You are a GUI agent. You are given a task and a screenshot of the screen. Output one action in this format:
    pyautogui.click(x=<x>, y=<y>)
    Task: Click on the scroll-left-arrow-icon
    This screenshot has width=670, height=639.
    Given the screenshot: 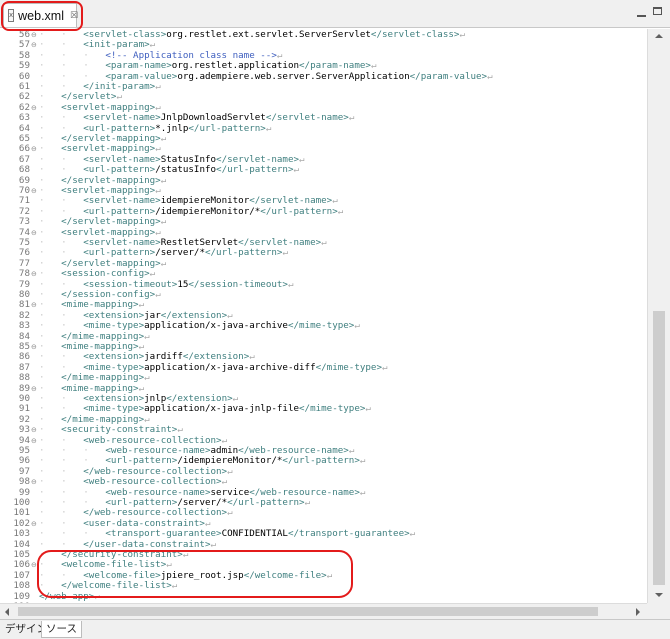 What is the action you would take?
    pyautogui.click(x=7, y=612)
    